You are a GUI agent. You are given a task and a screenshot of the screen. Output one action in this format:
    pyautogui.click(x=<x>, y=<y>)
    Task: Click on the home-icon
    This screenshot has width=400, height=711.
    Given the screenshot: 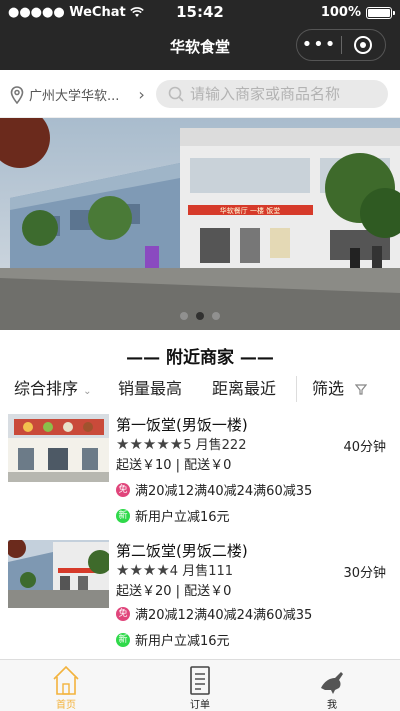 What is the action you would take?
    pyautogui.click(x=66, y=680)
    